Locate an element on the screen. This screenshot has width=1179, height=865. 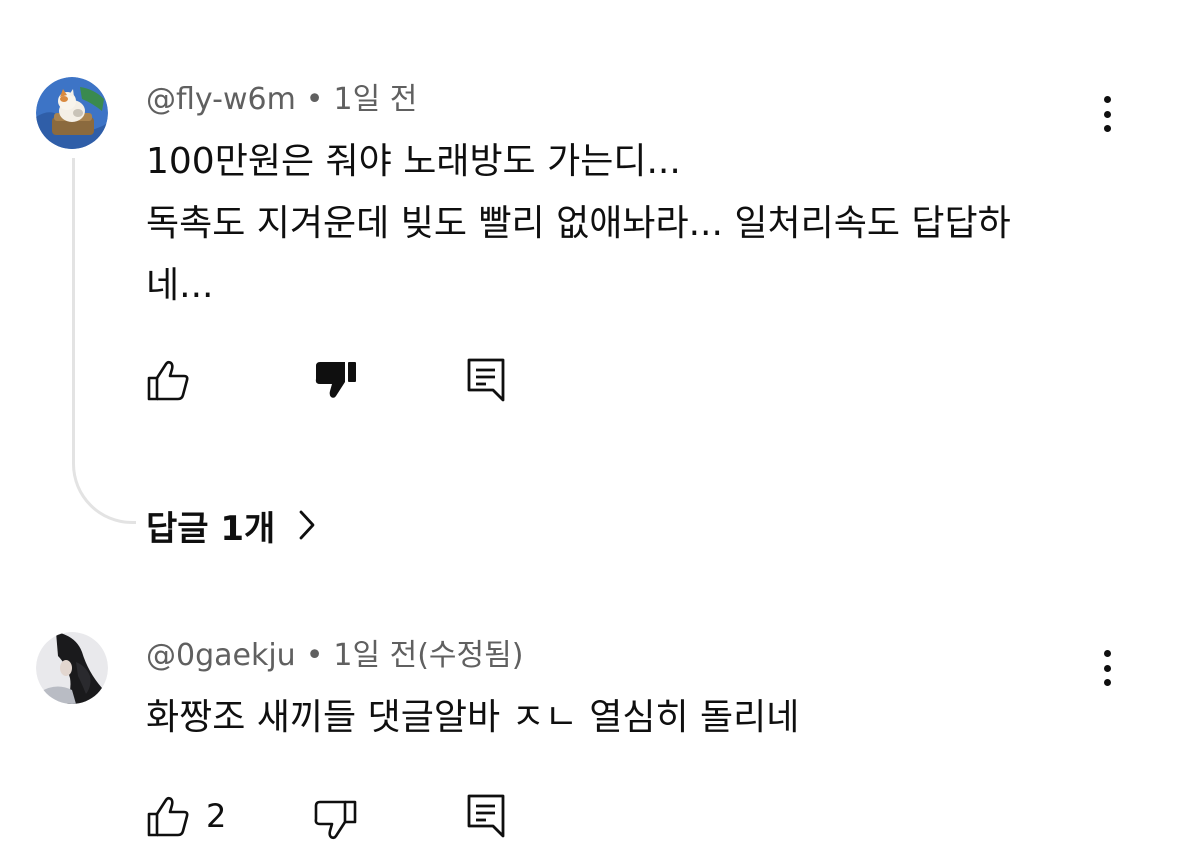
like-button: 2 is located at coordinates (186, 816).